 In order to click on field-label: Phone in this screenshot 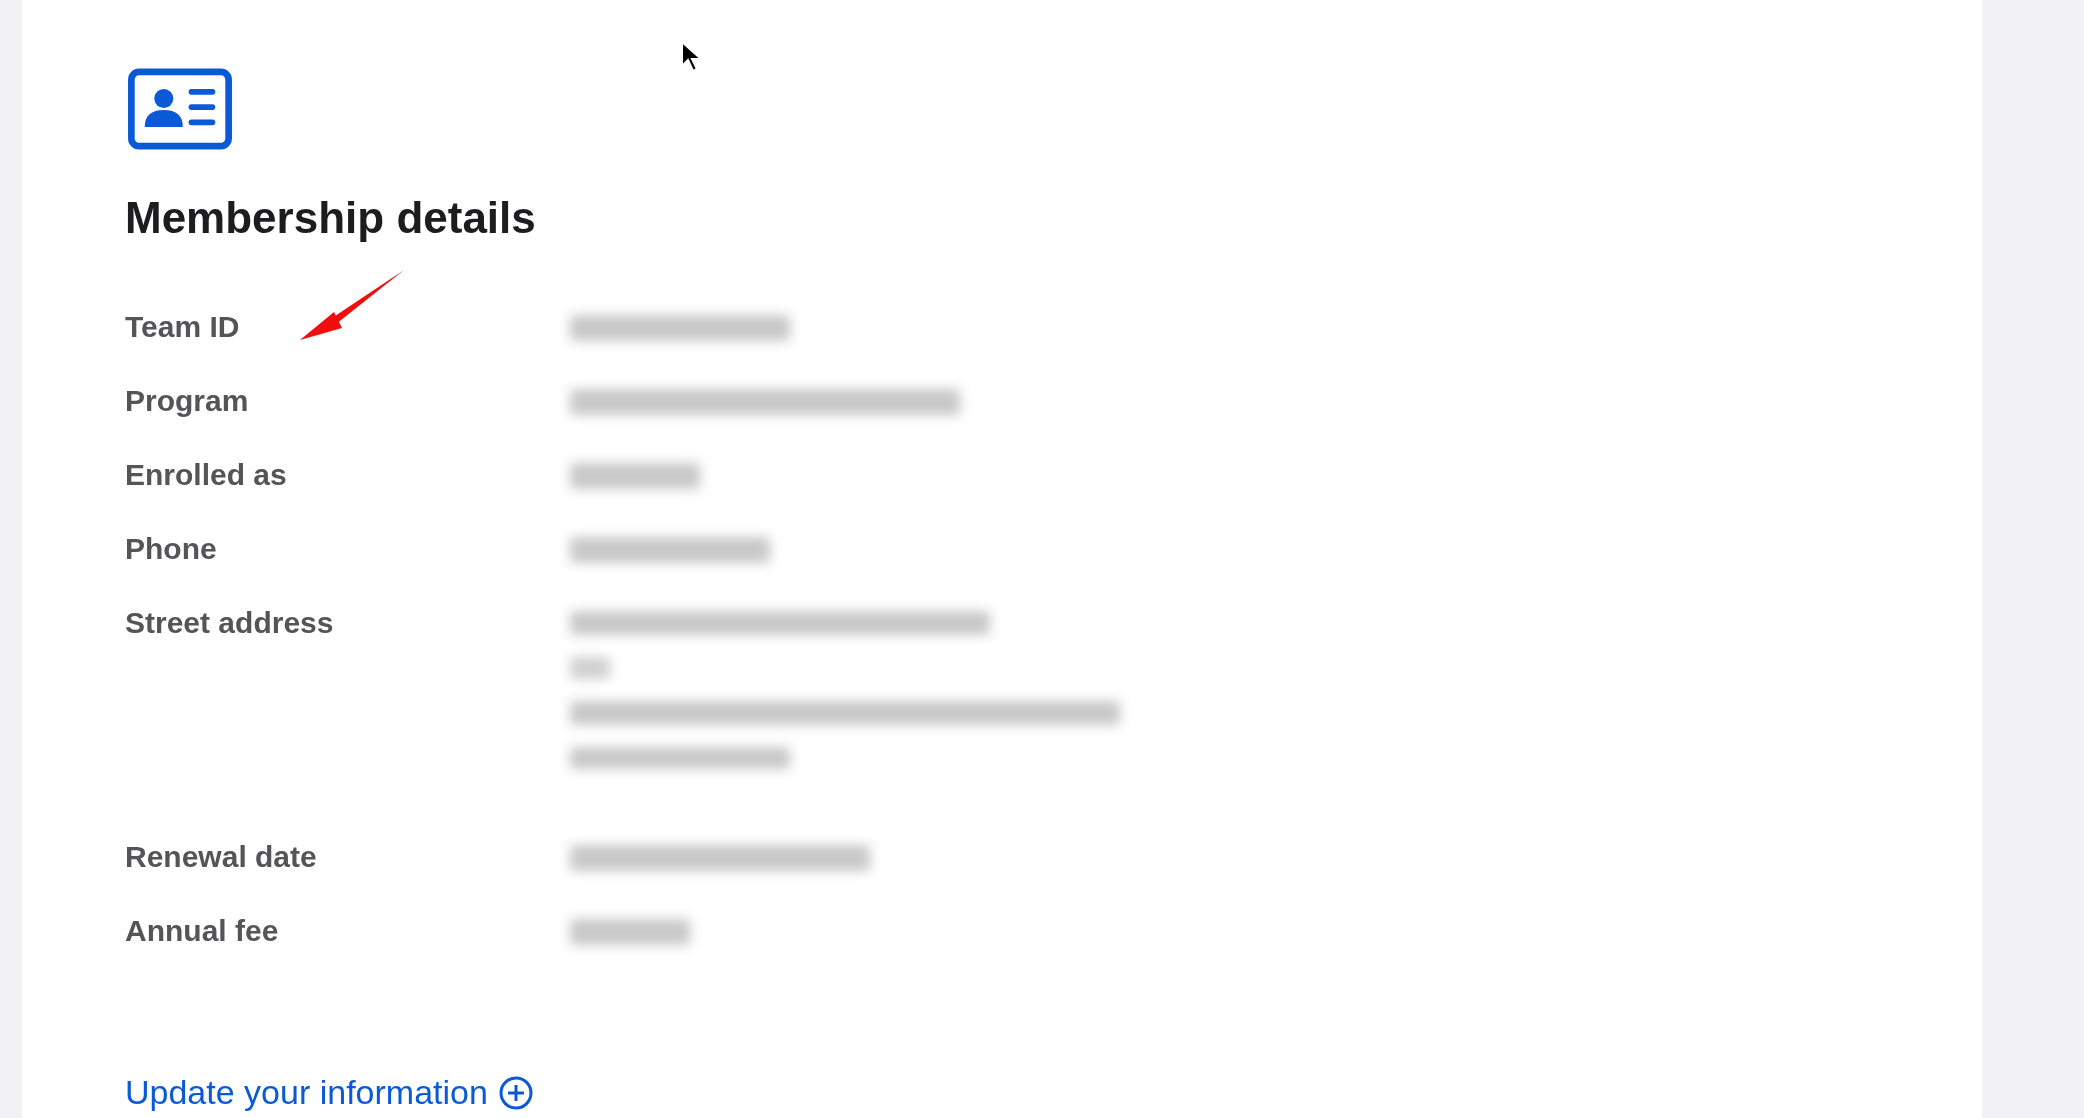, I will do `click(171, 549)`.